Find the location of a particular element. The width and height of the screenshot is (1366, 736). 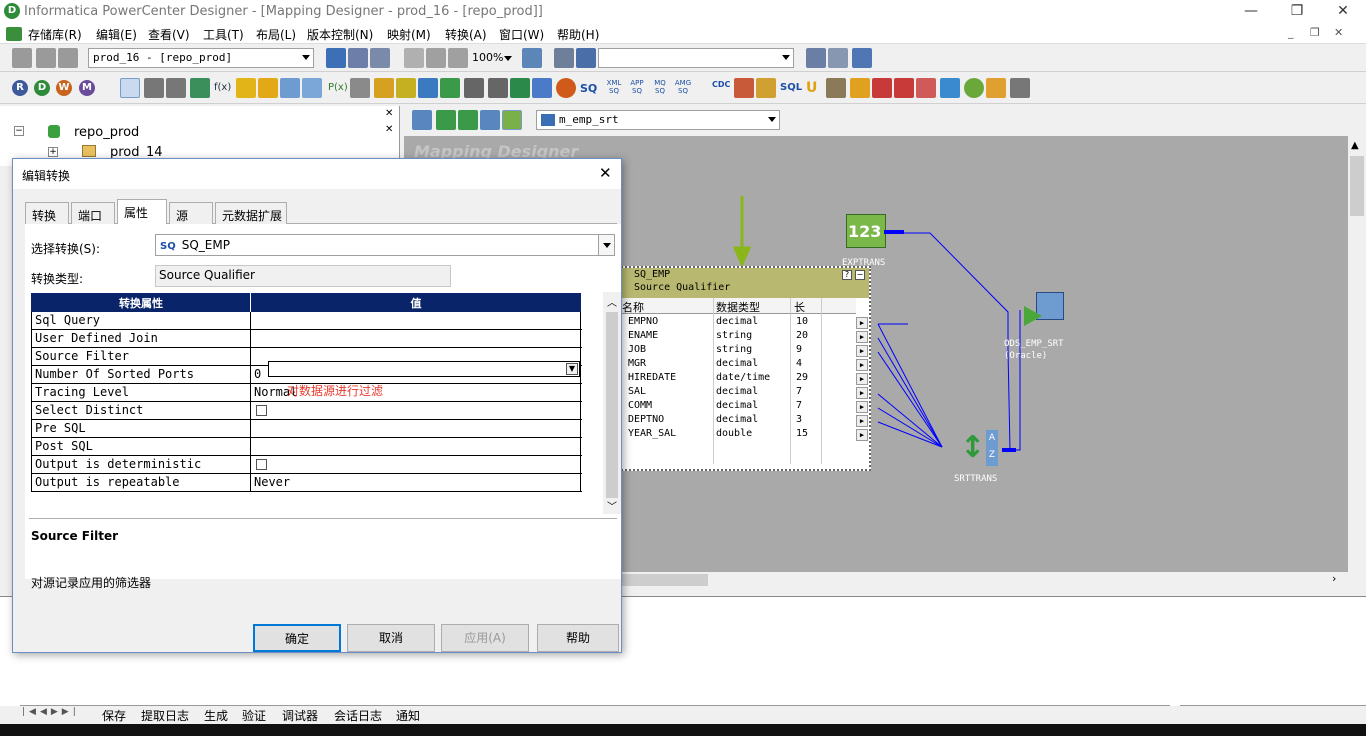

tab-fetch-log: 提取日志 is located at coordinates (165, 715).